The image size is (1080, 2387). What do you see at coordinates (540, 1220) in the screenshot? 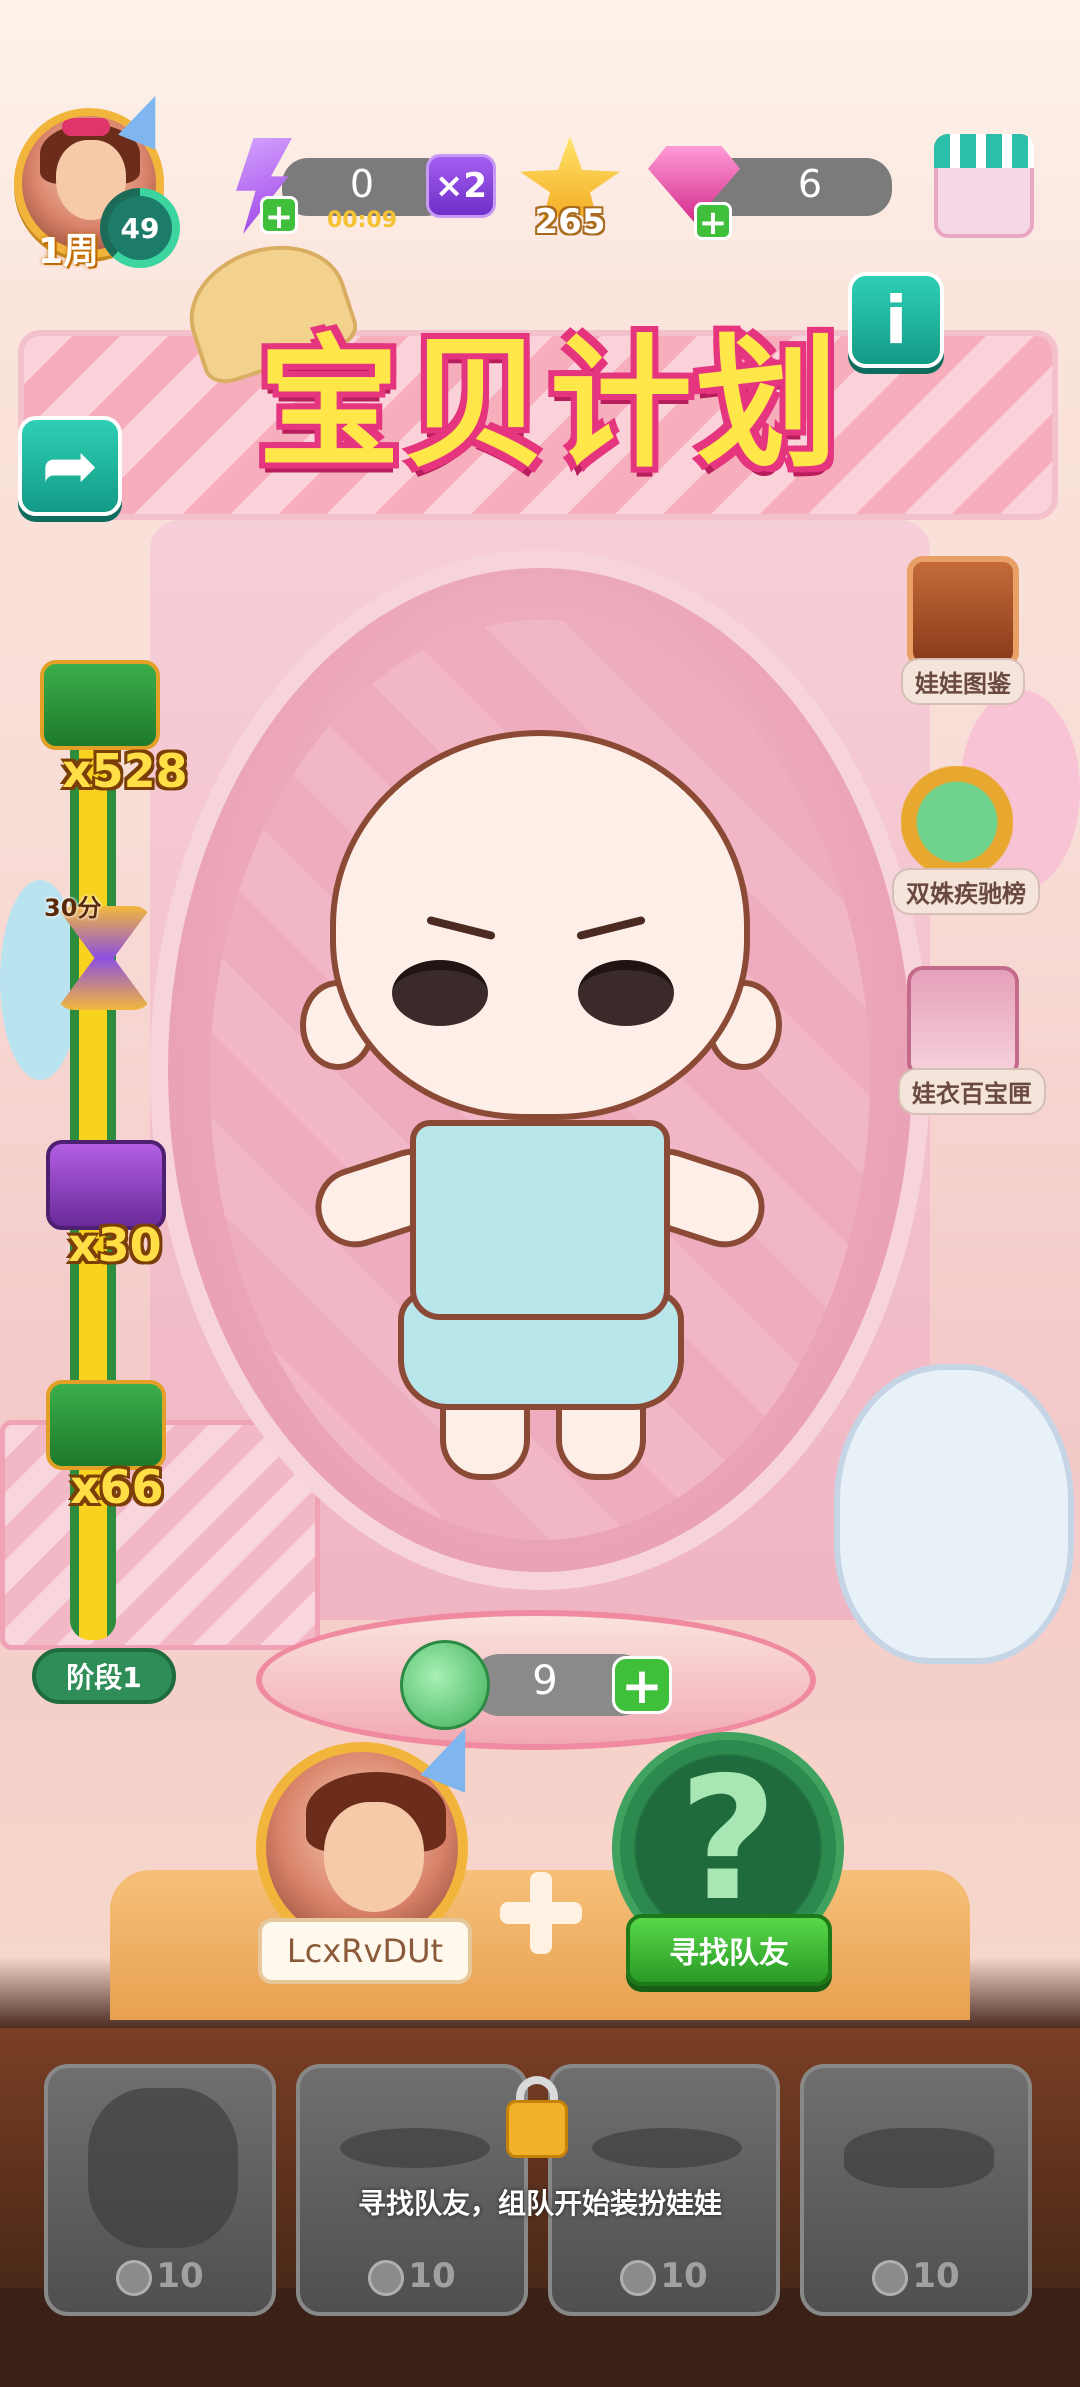
I see `doll-top` at bounding box center [540, 1220].